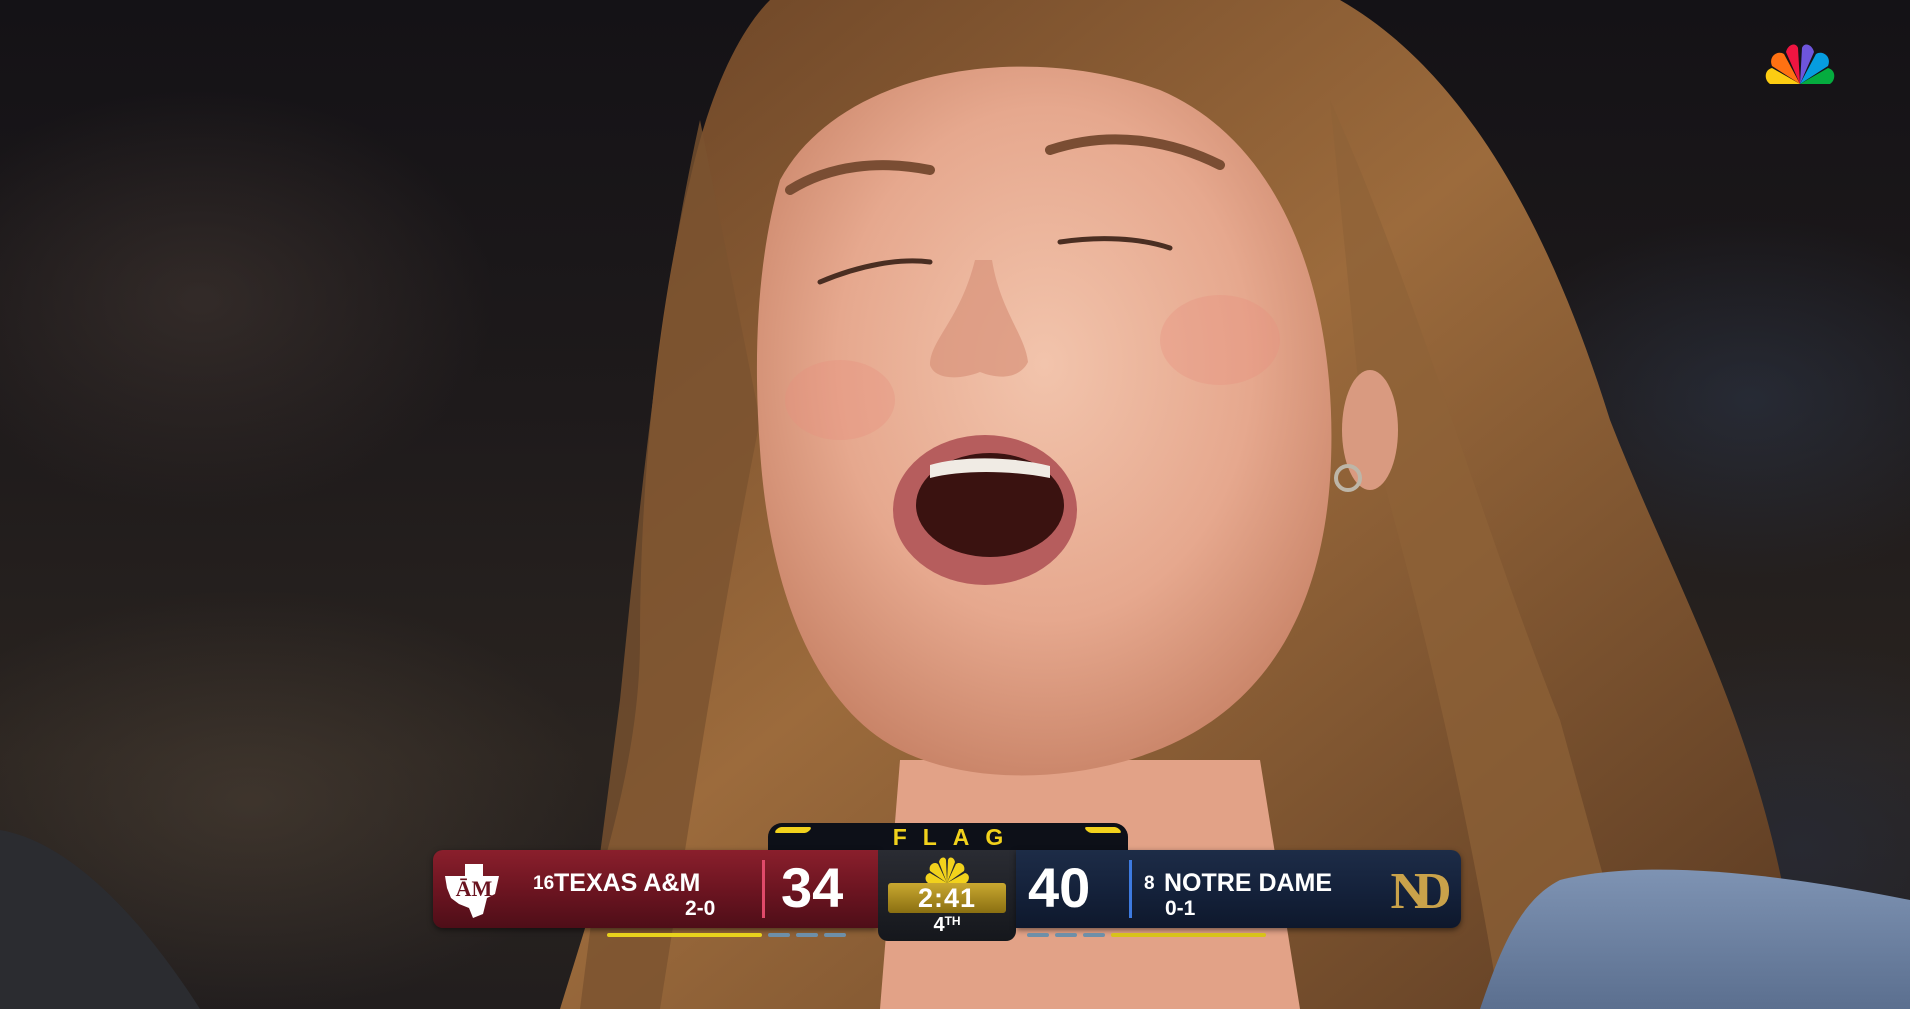 This screenshot has height=1009, width=1910. I want to click on away-timeouts, so click(726, 936).